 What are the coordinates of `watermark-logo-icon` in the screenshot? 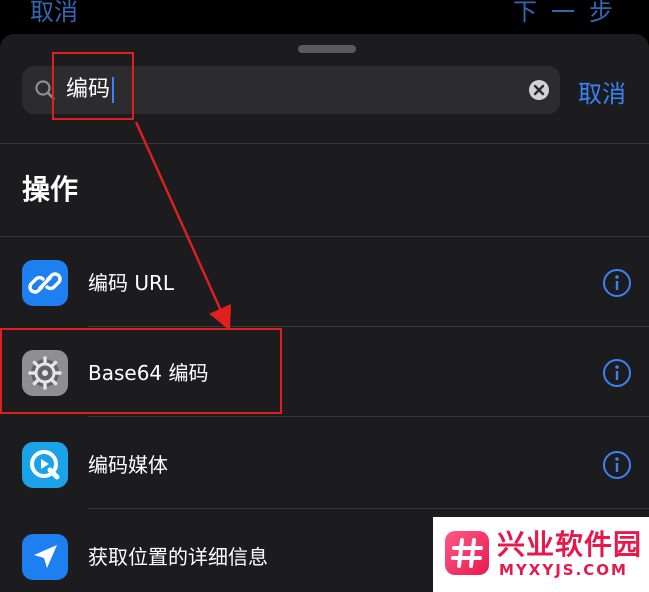 It's located at (467, 553).